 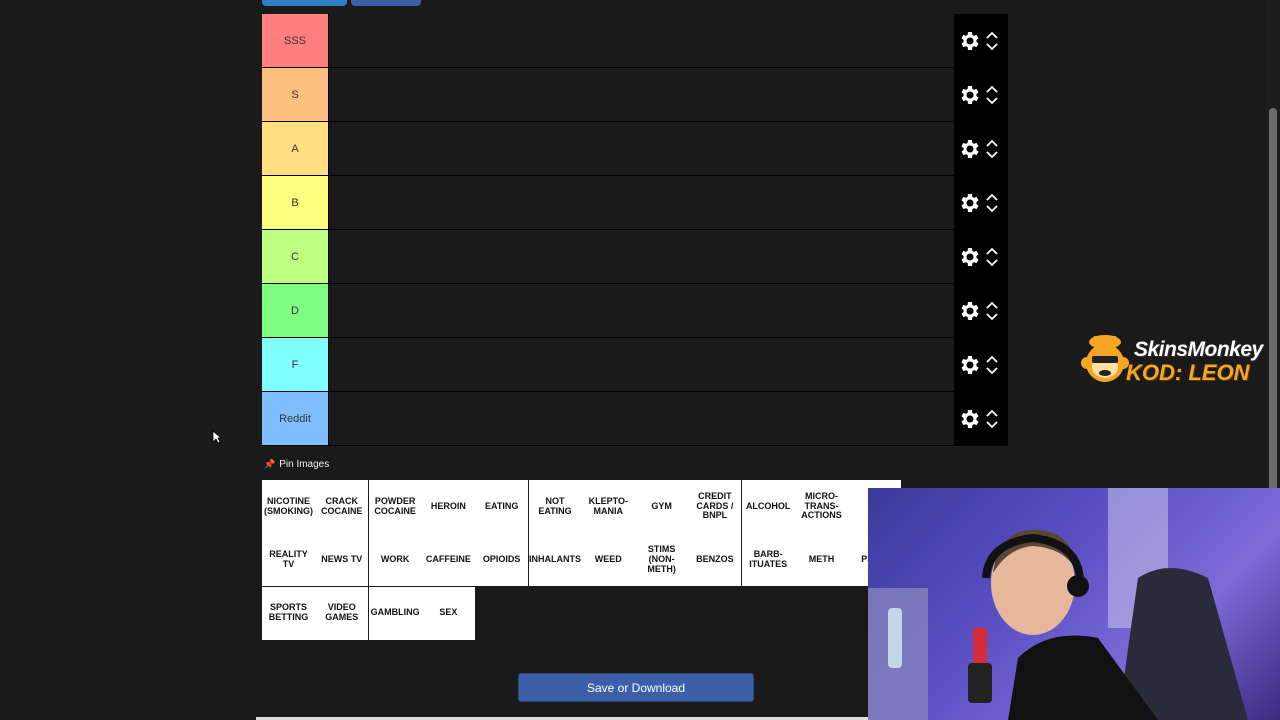 I want to click on tier-row: C, so click(x=635, y=257).